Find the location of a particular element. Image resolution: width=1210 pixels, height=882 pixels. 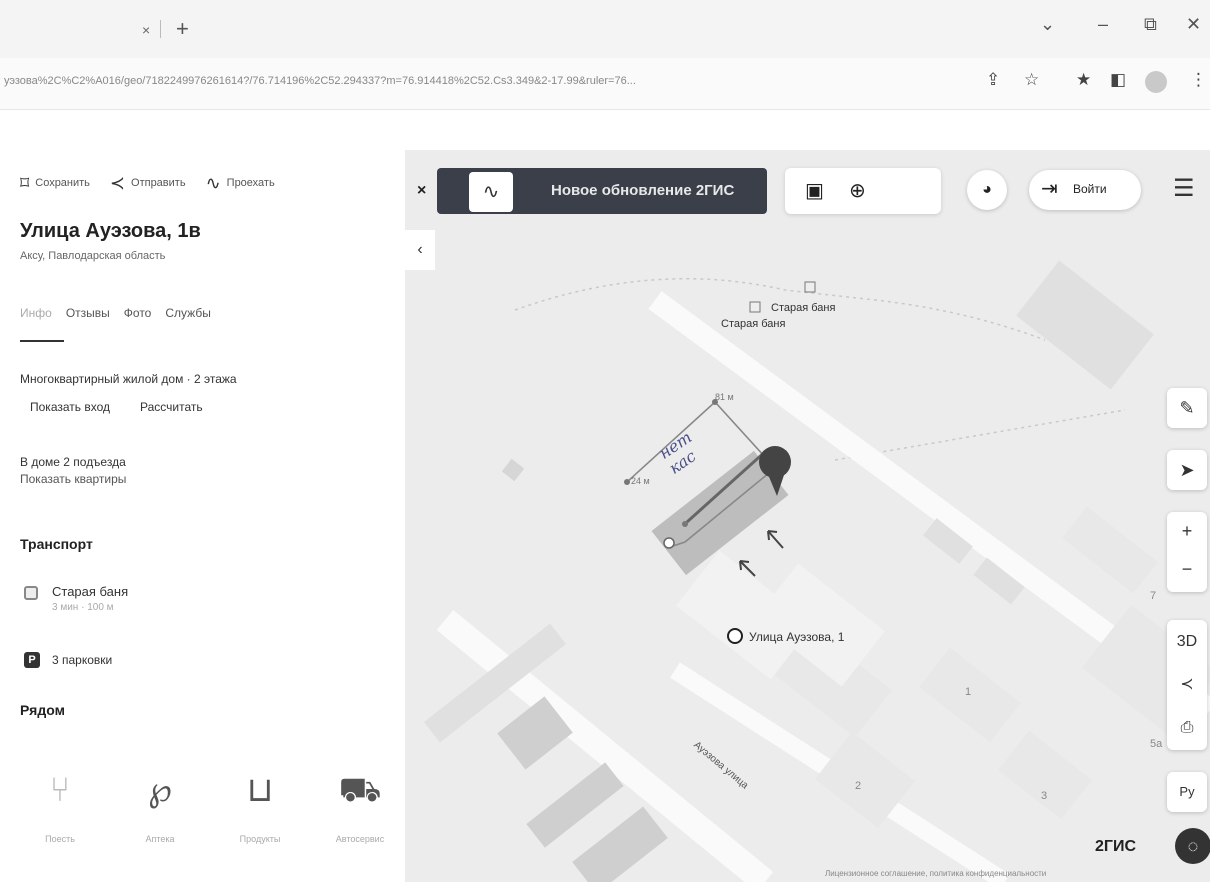

tab-info: Инфо is located at coordinates (36, 313).